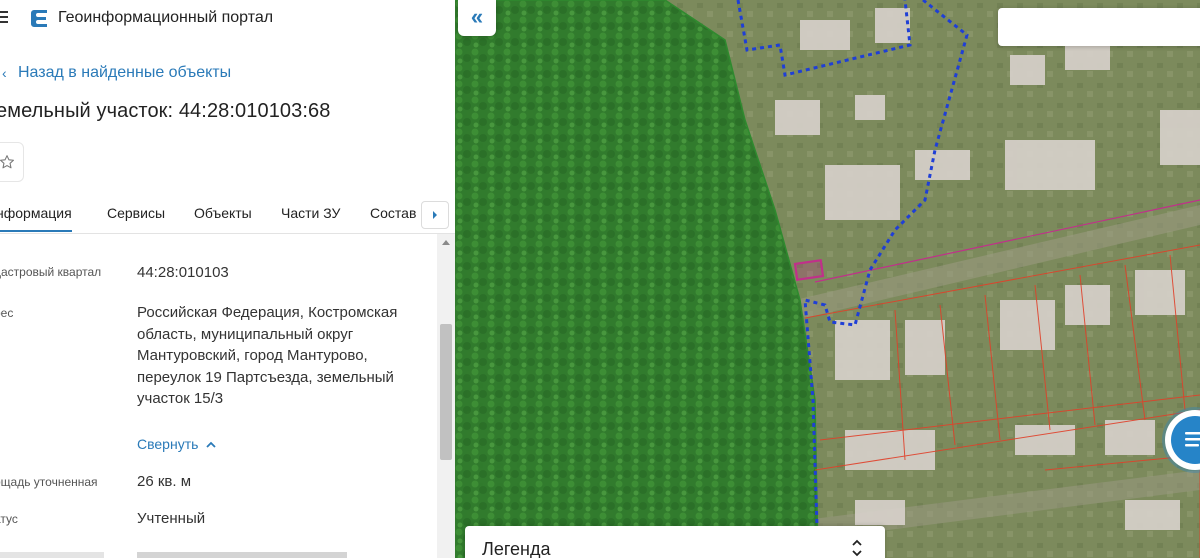  What do you see at coordinates (223, 213) in the screenshot?
I see `tab-objects: Объекты` at bounding box center [223, 213].